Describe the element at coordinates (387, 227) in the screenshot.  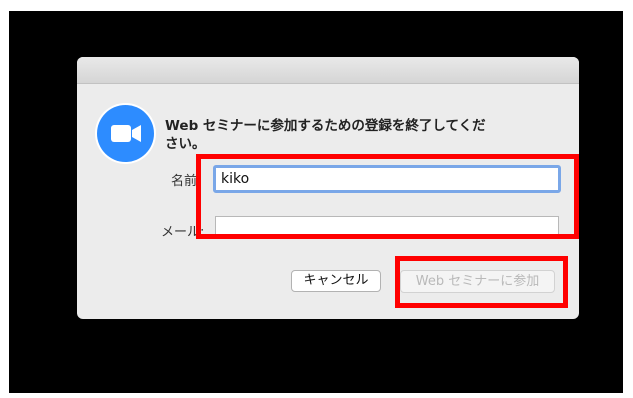
I see `email-field` at that location.